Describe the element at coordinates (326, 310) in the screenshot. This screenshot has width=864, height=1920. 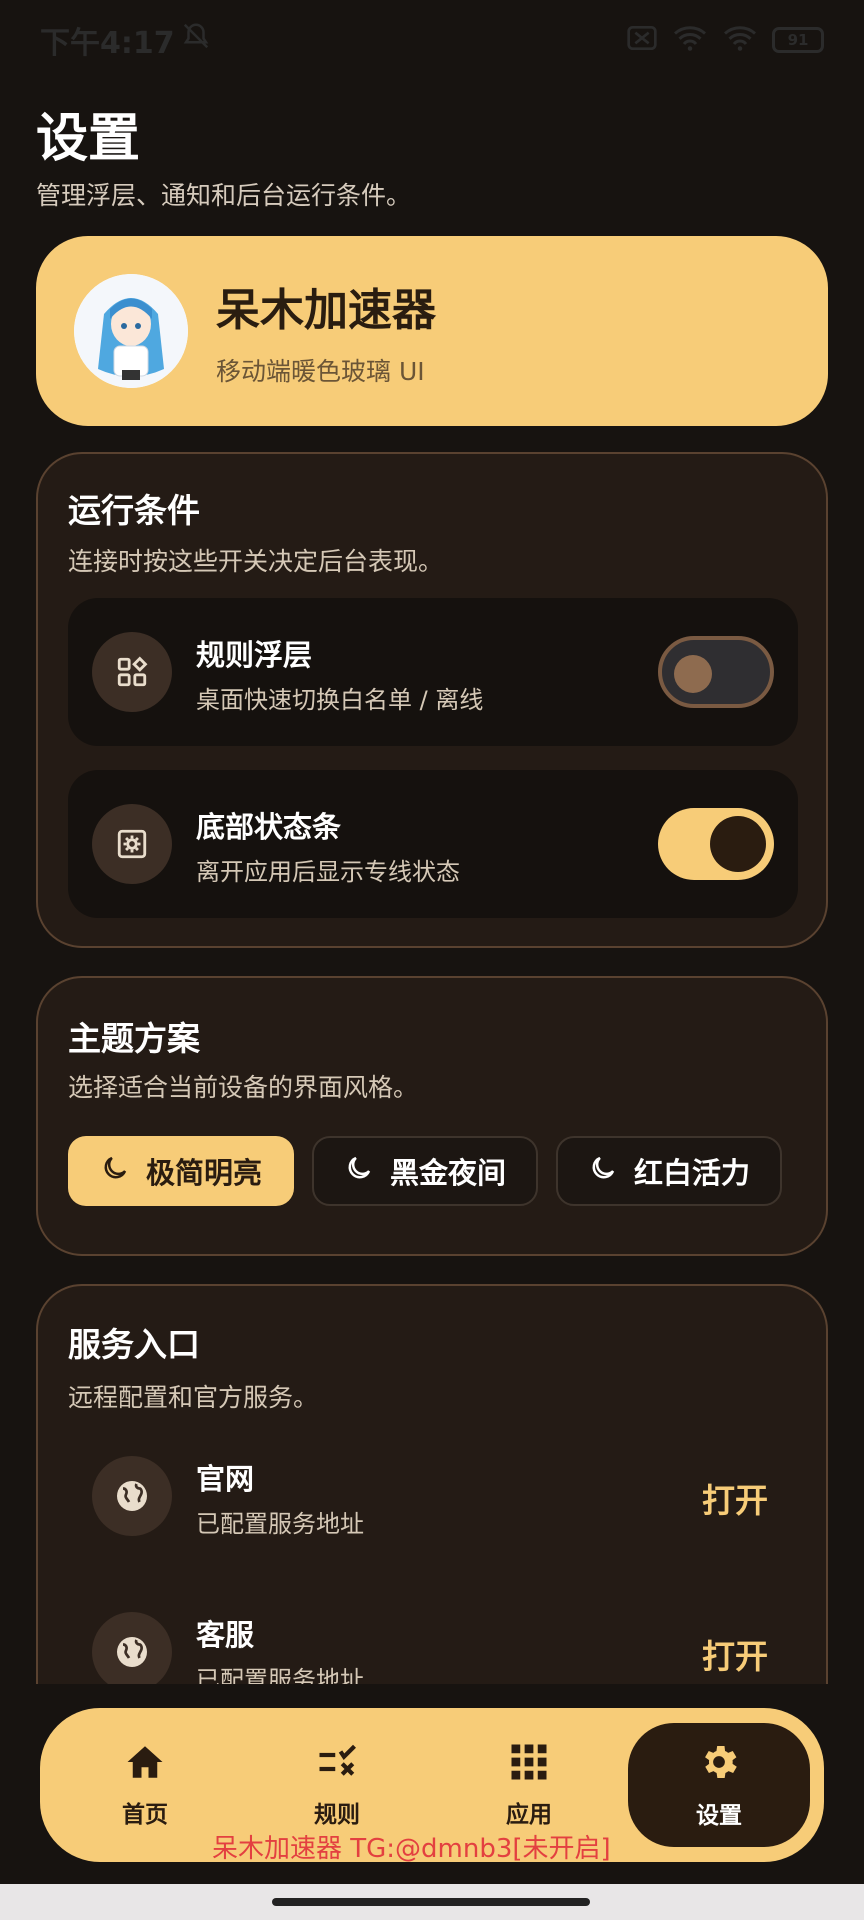
I see `profile-name: 呆木加速器` at that location.